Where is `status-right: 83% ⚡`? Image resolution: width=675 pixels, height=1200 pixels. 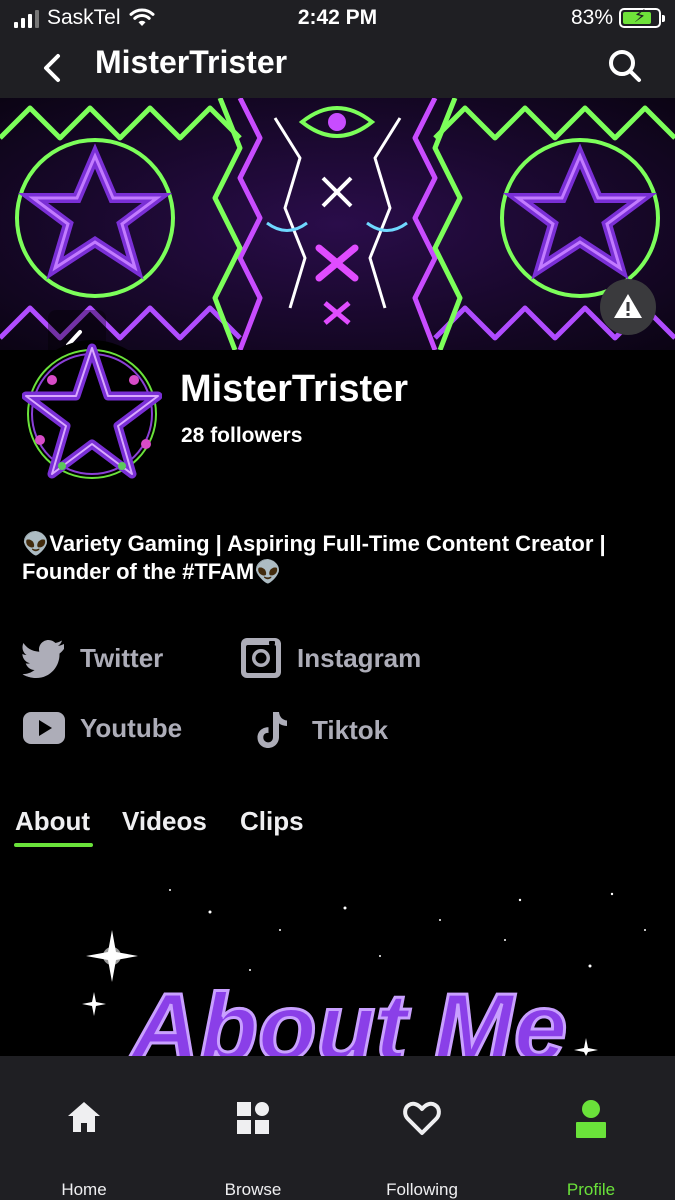 status-right: 83% ⚡ is located at coordinates (617, 18).